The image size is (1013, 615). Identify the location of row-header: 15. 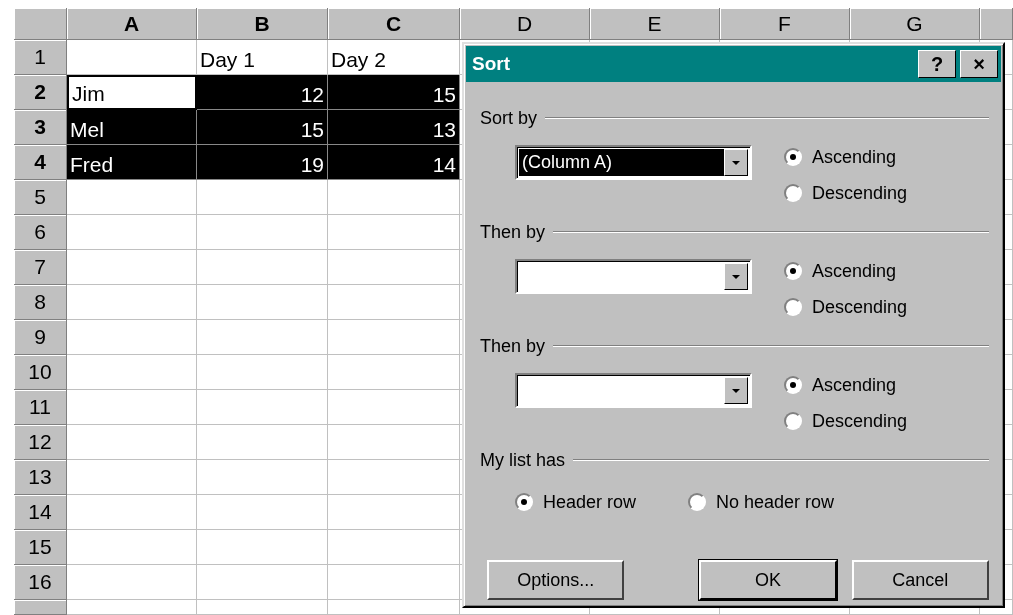
(40, 547).